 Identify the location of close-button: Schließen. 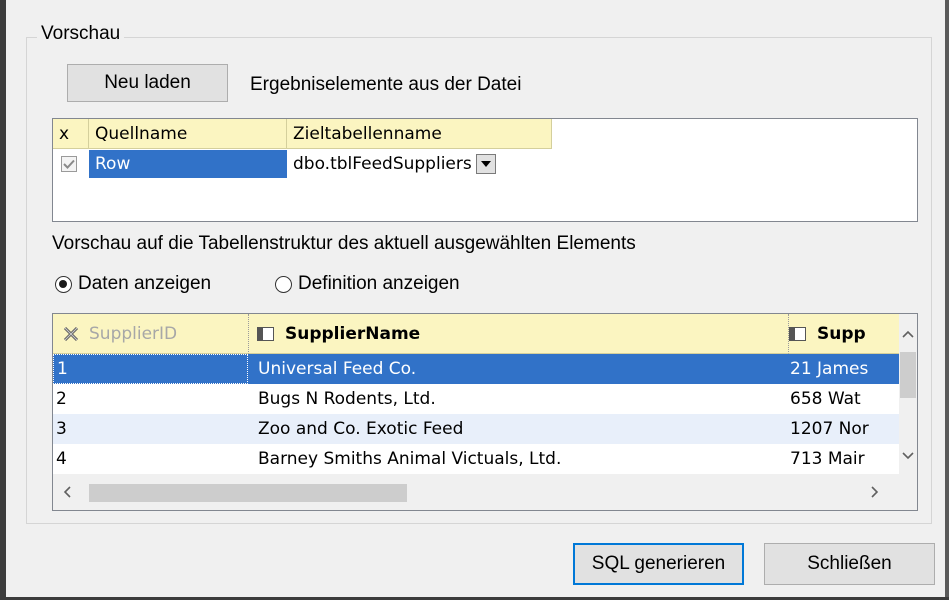
(849, 564).